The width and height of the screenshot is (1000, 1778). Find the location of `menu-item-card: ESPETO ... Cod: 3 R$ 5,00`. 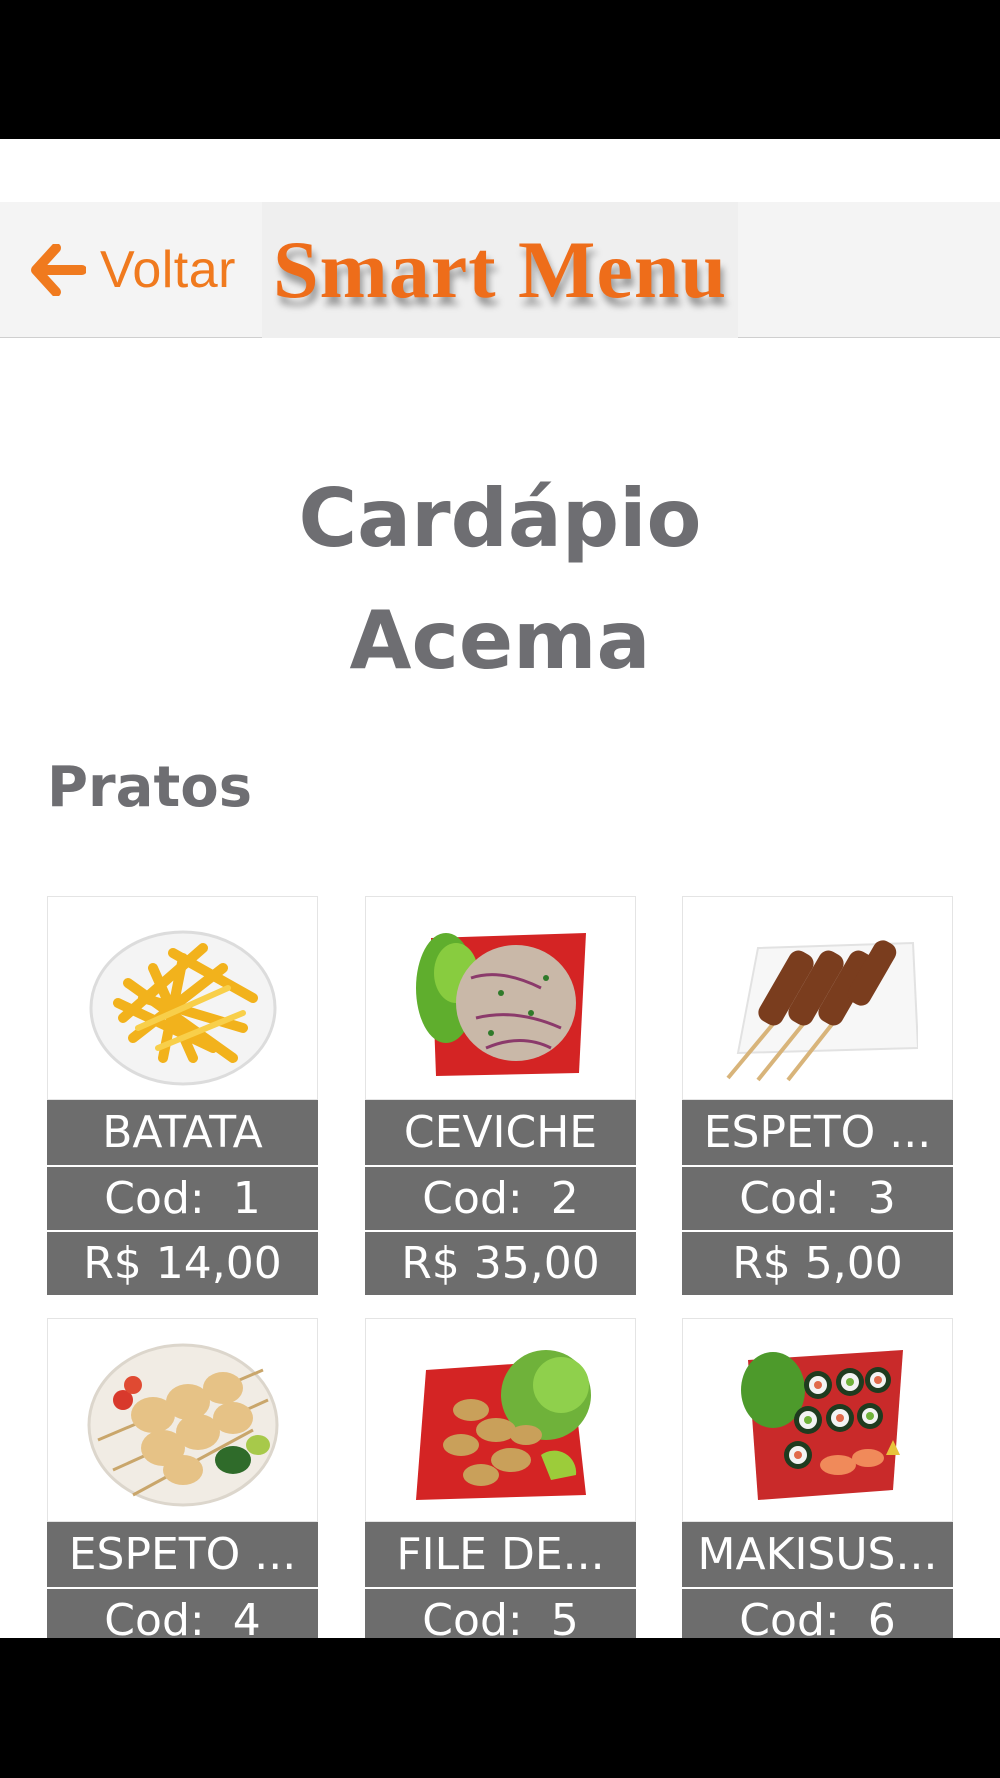

menu-item-card: ESPETO ... Cod: 3 R$ 5,00 is located at coordinates (817, 1095).